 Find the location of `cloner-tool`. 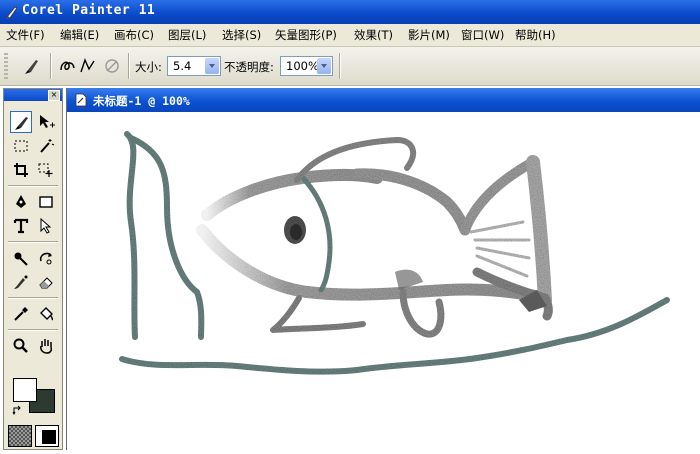

cloner-tool is located at coordinates (21, 282).